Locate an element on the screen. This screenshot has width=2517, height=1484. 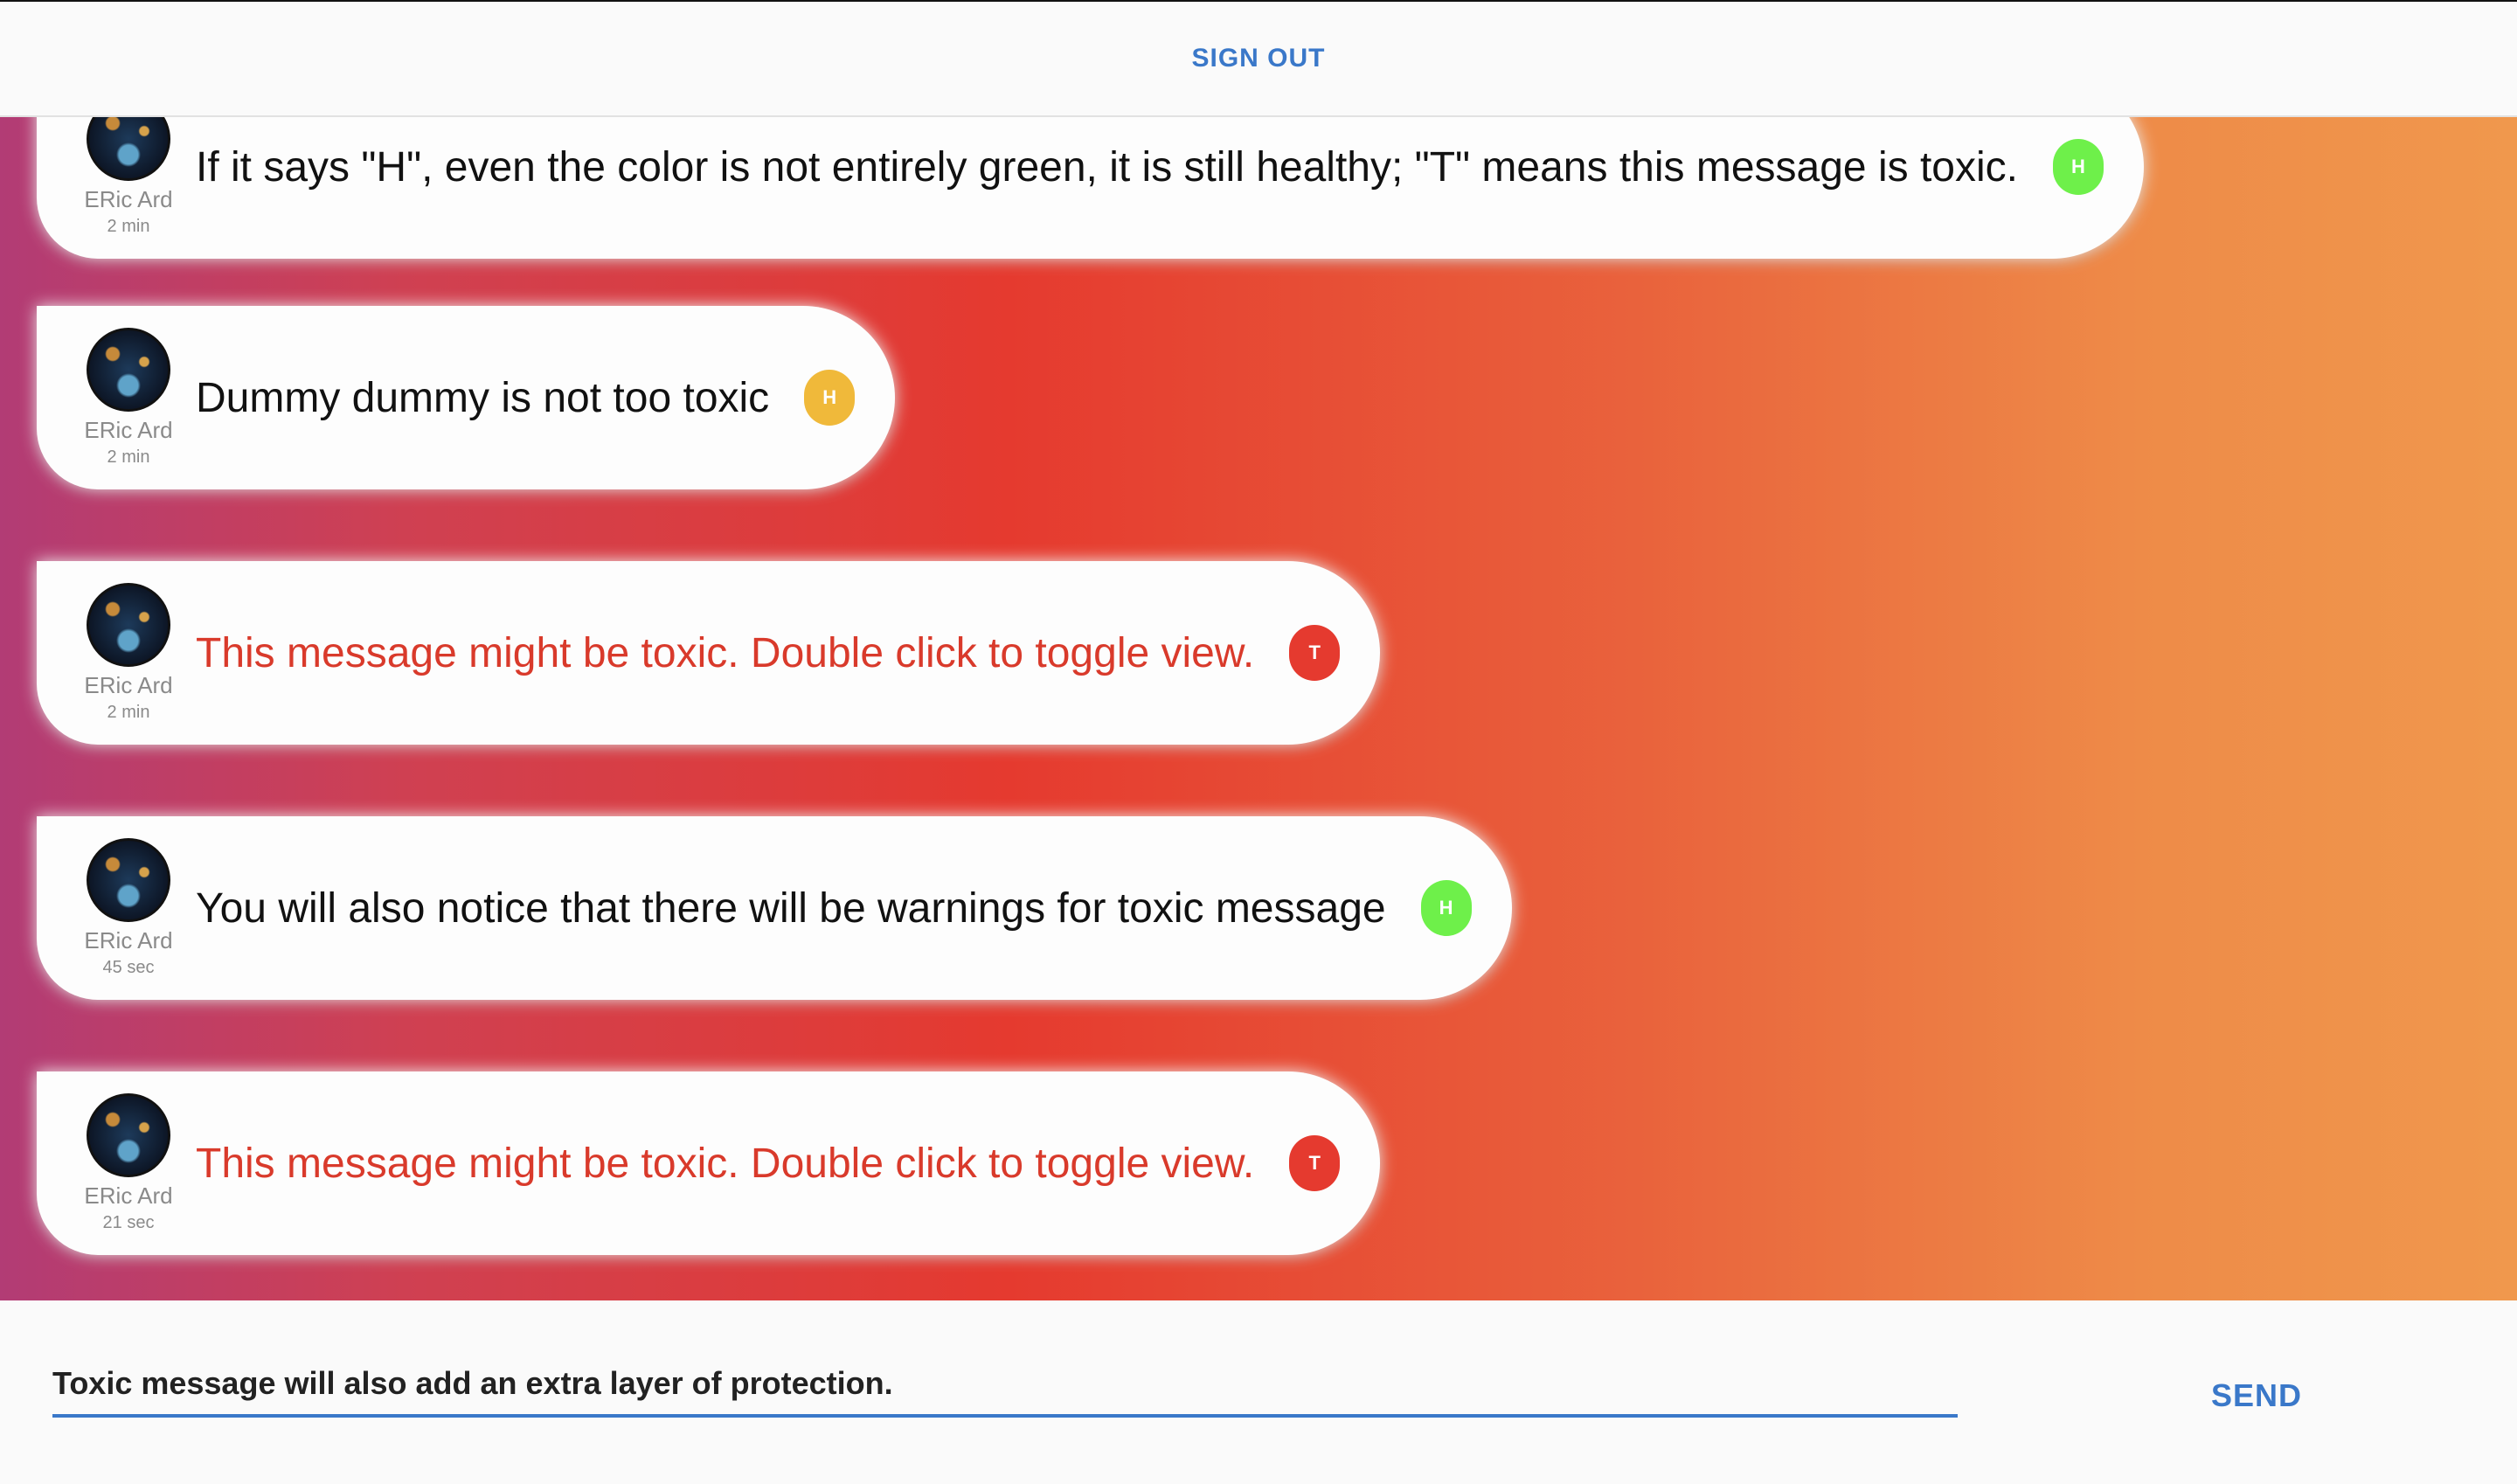
message-author: ERic Ard 45 sec is located at coordinates (128, 908).